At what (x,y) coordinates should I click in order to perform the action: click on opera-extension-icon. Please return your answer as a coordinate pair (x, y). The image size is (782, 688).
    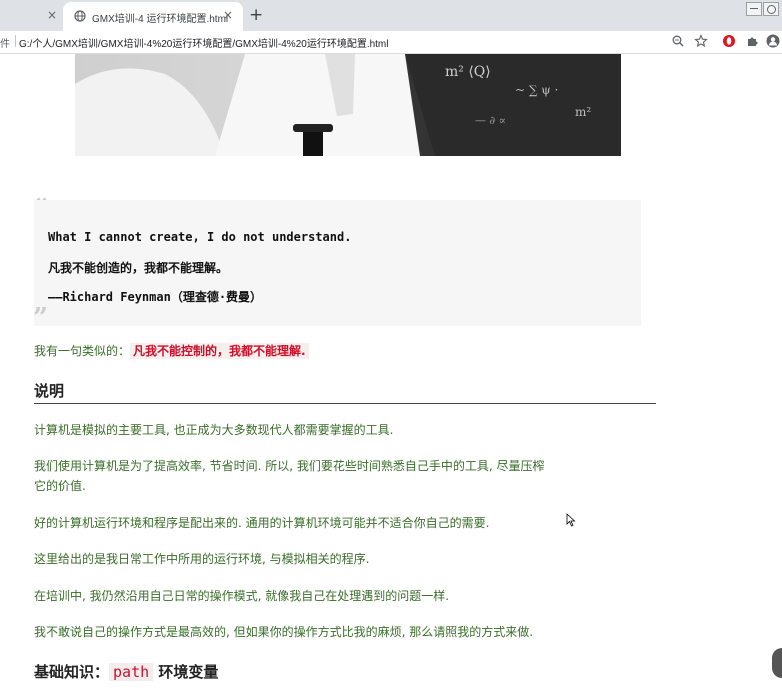
    Looking at the image, I should click on (729, 41).